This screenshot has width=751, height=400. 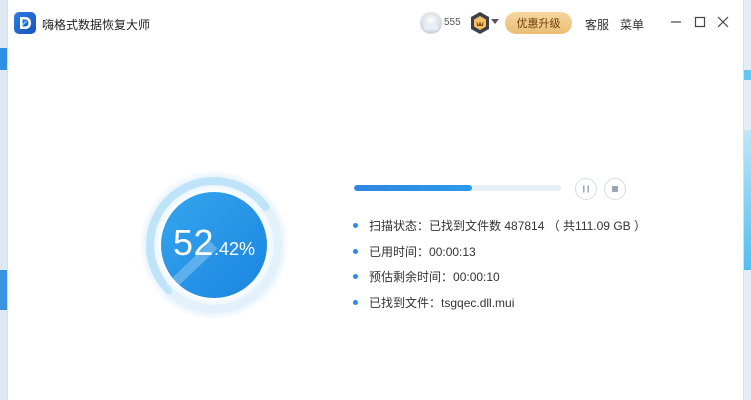 I want to click on scan-progress-bar, so click(x=457, y=188).